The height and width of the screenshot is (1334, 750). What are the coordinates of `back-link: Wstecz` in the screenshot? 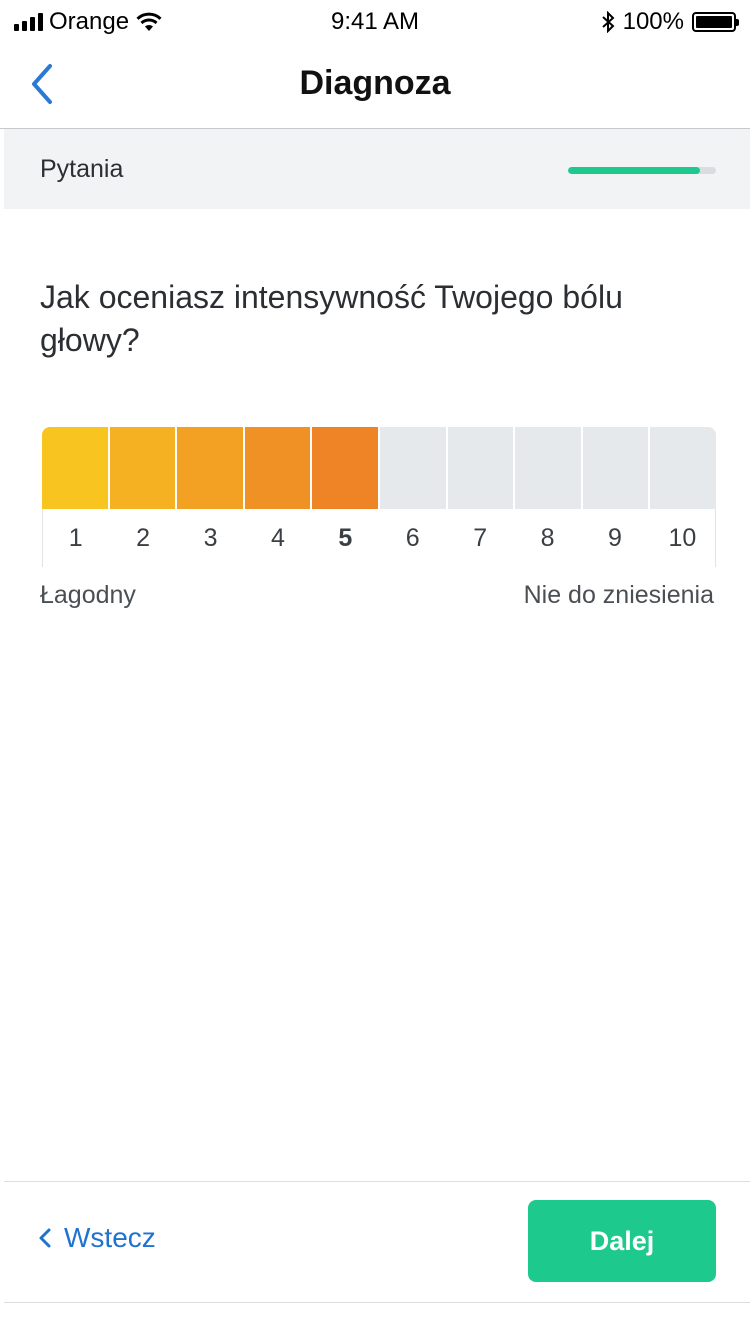 It's located at (97, 1238).